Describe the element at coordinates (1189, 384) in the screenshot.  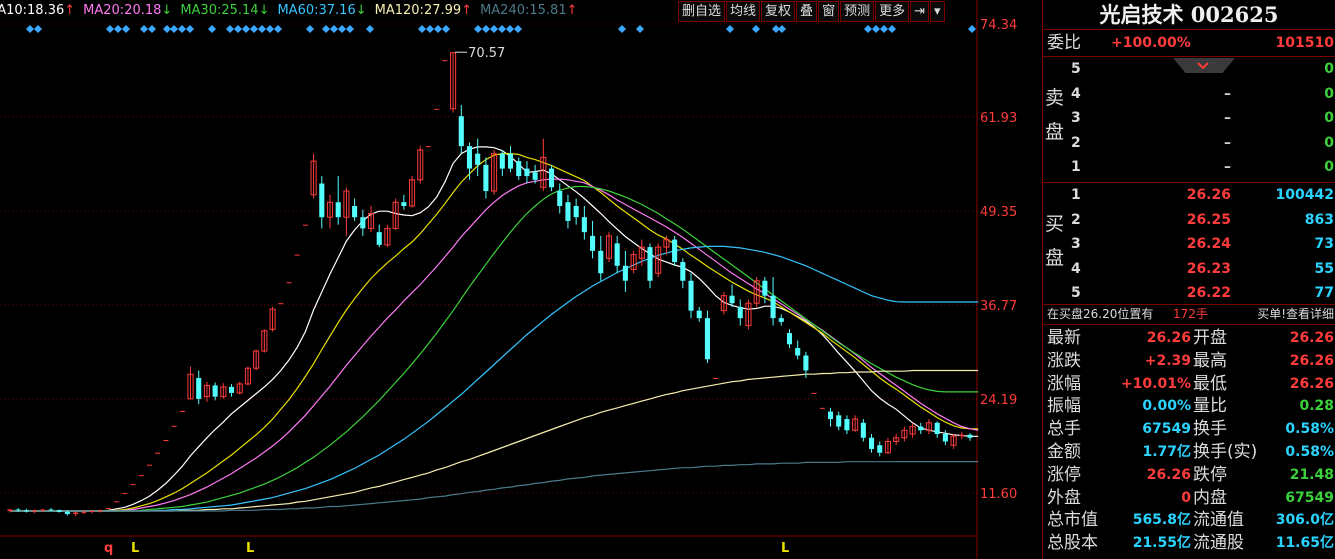
I see `stat-row: 涨幅 +10.01% 最低 26.26` at that location.